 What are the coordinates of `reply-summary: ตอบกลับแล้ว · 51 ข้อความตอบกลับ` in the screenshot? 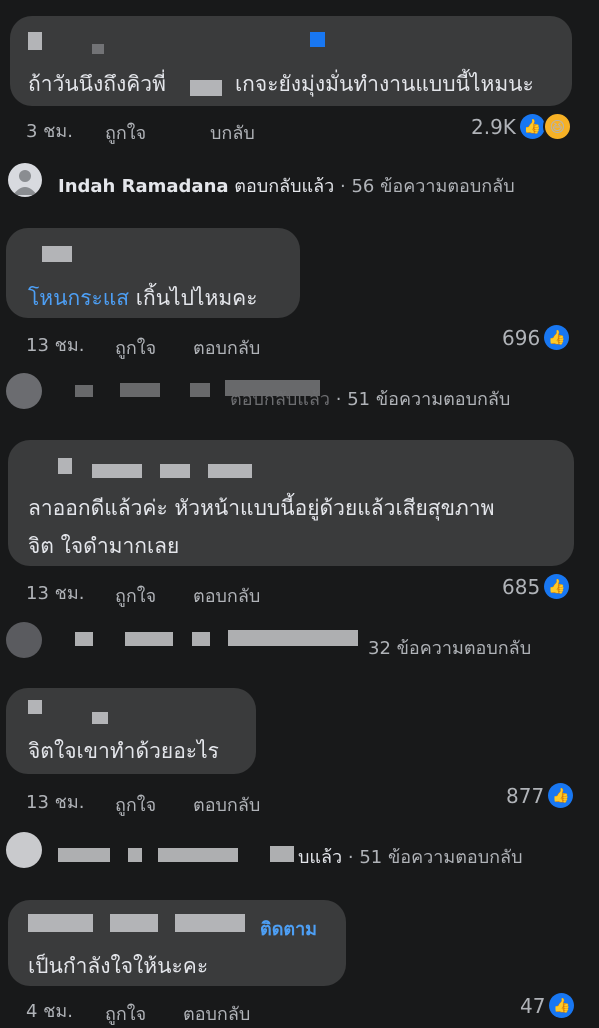 It's located at (370, 398).